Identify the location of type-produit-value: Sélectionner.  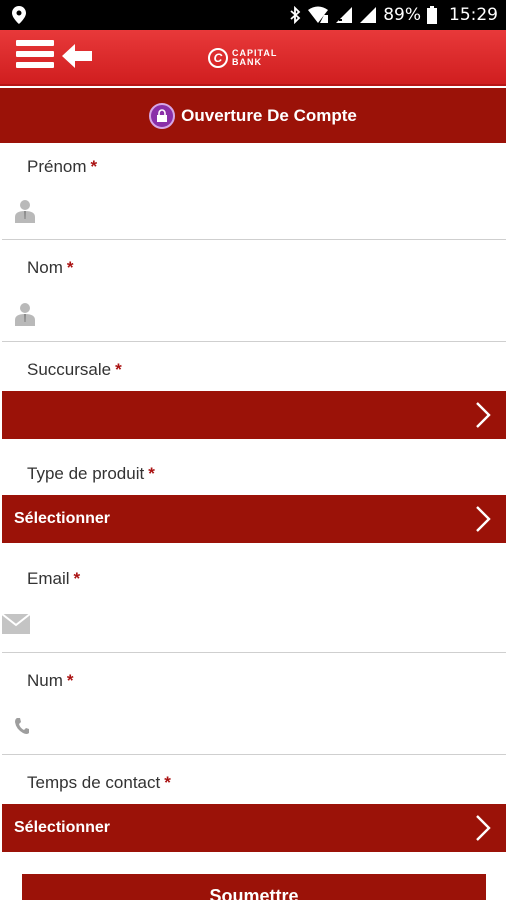
(62, 518).